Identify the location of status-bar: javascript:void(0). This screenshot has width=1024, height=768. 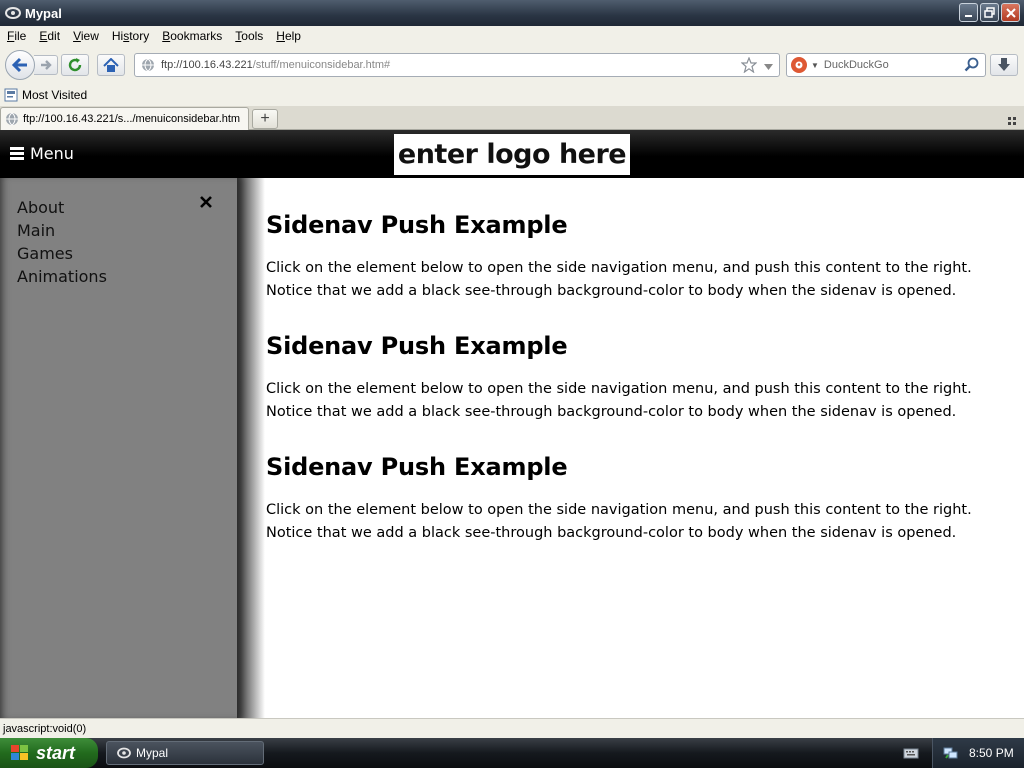
(512, 728).